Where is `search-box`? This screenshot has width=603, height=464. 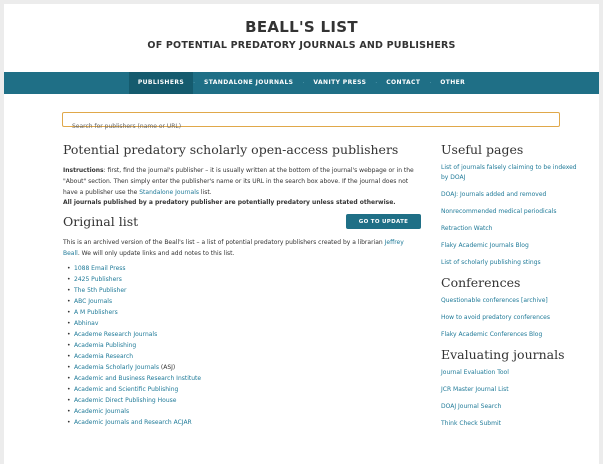
search-box is located at coordinates (311, 122).